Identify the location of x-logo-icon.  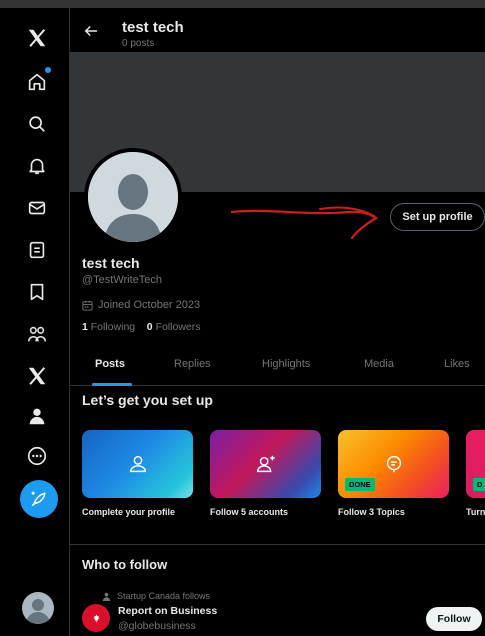
(37, 38).